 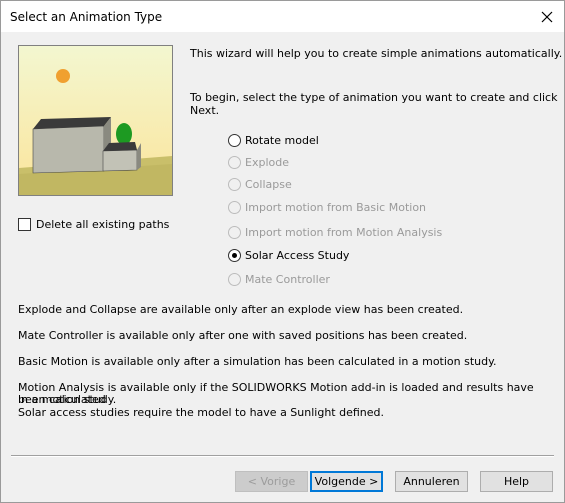 I want to click on option-mate-controller: Mate Controller, so click(x=279, y=279).